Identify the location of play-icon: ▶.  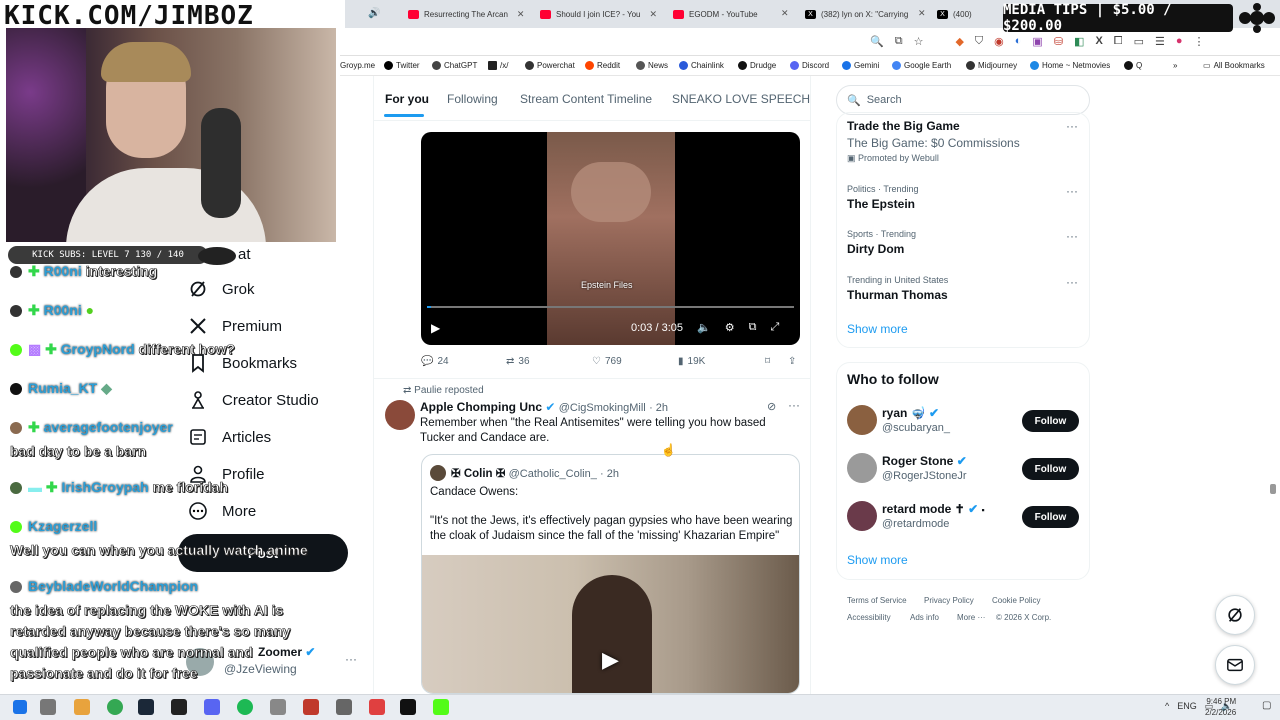
(610, 660).